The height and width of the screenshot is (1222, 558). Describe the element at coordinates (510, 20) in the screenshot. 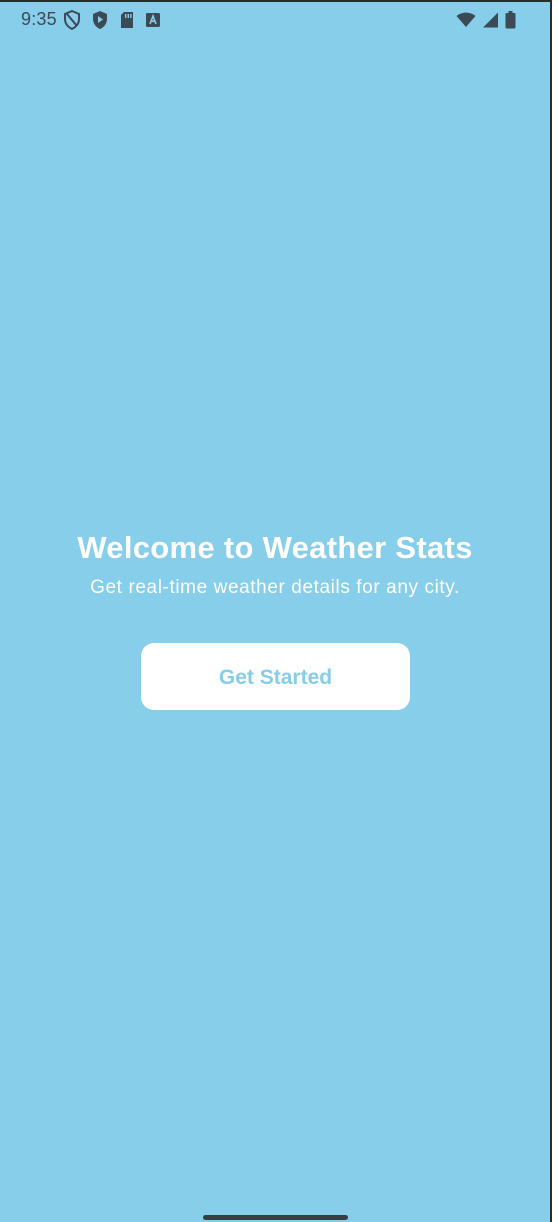

I see `battery-icon` at that location.